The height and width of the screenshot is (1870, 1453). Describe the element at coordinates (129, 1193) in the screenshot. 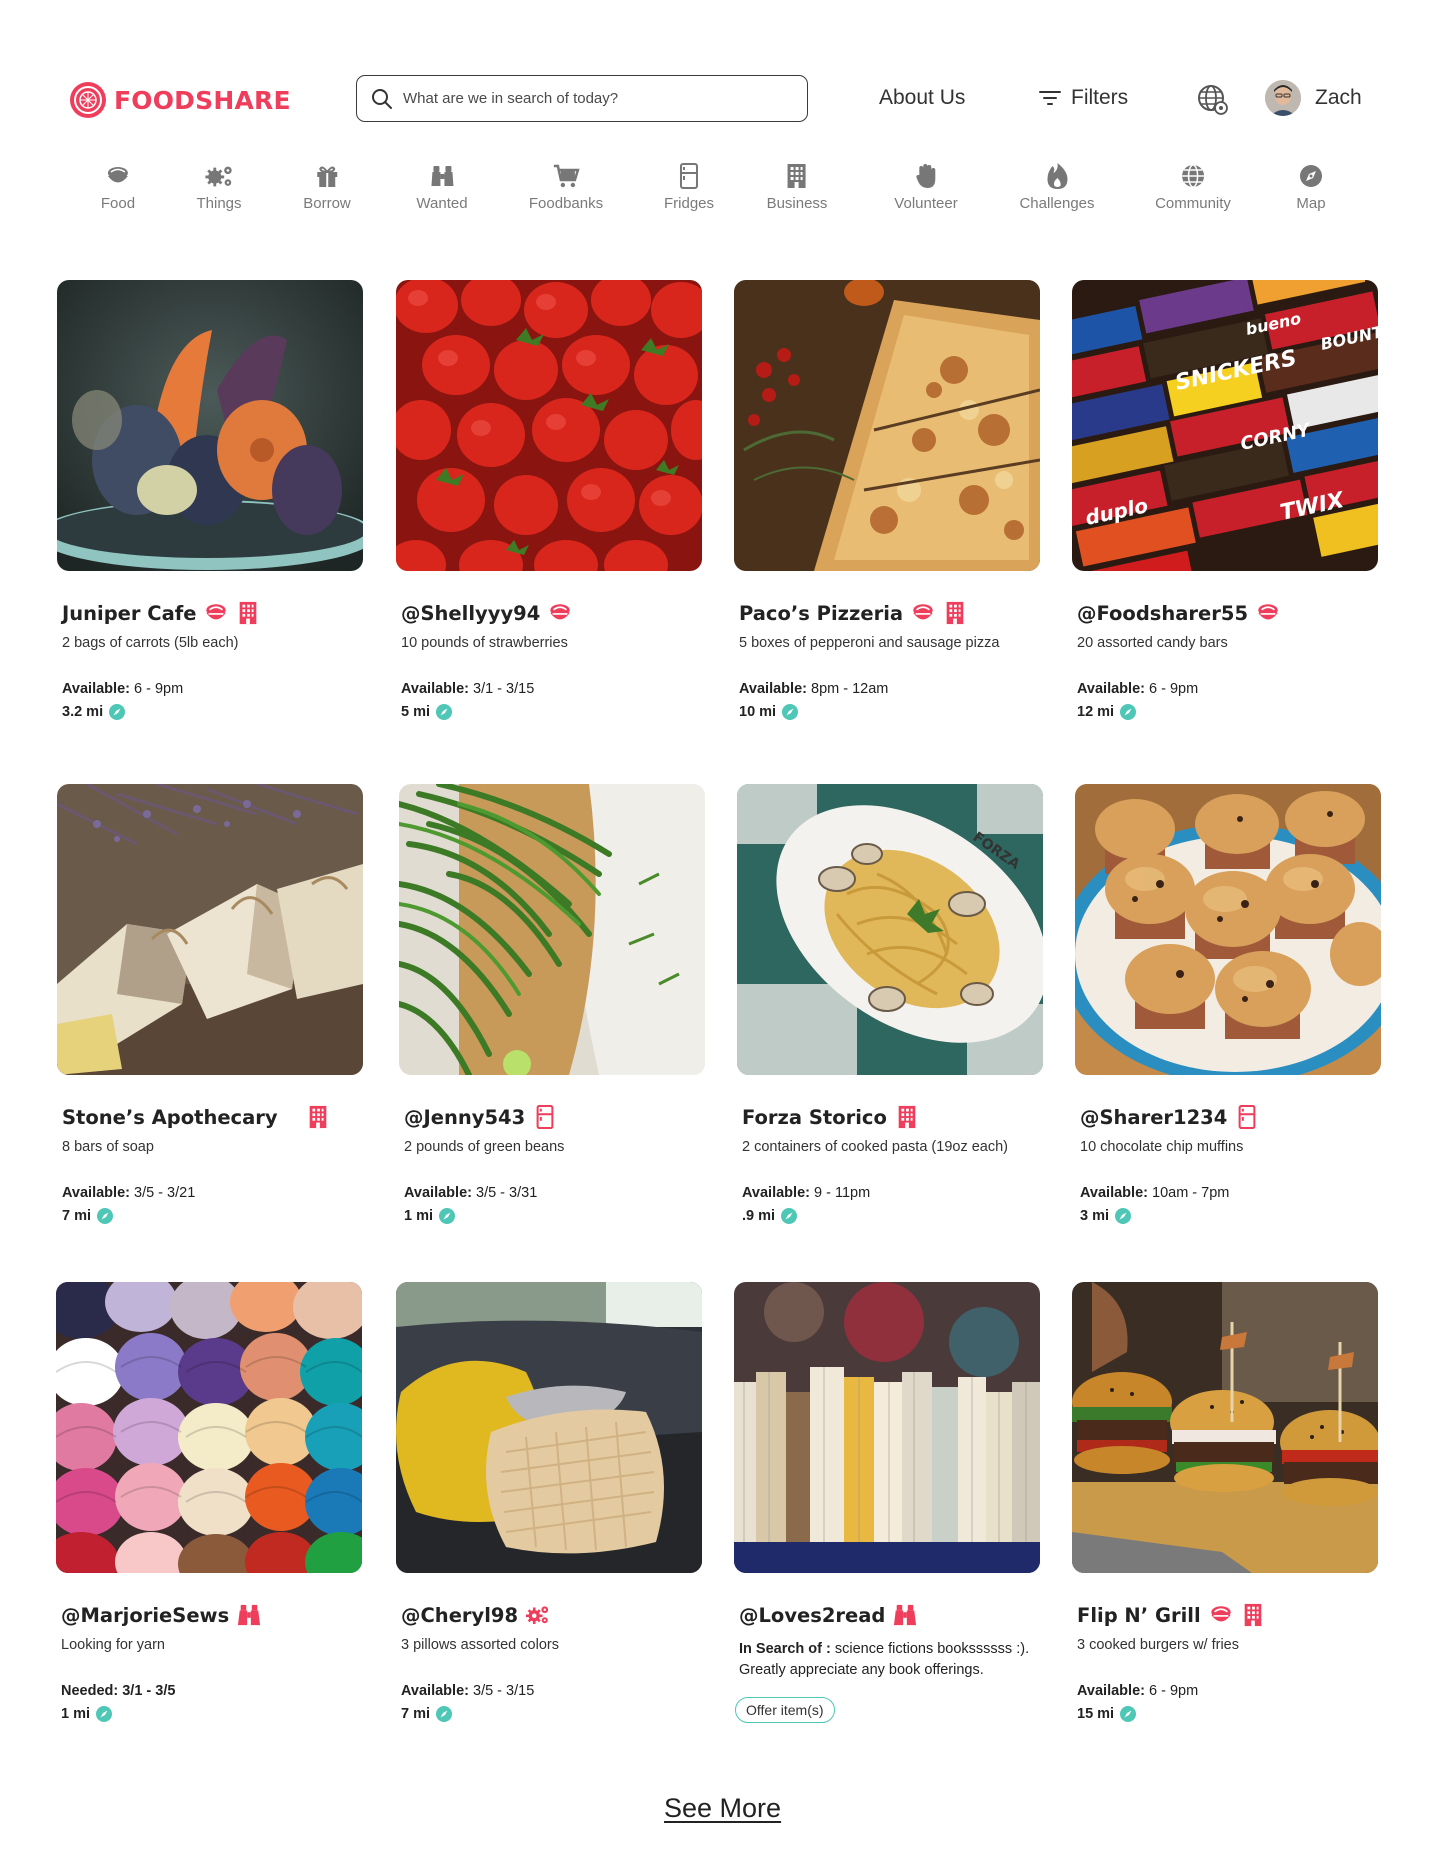

I see `listing-availability: Available: 3/5 - 3/21` at that location.